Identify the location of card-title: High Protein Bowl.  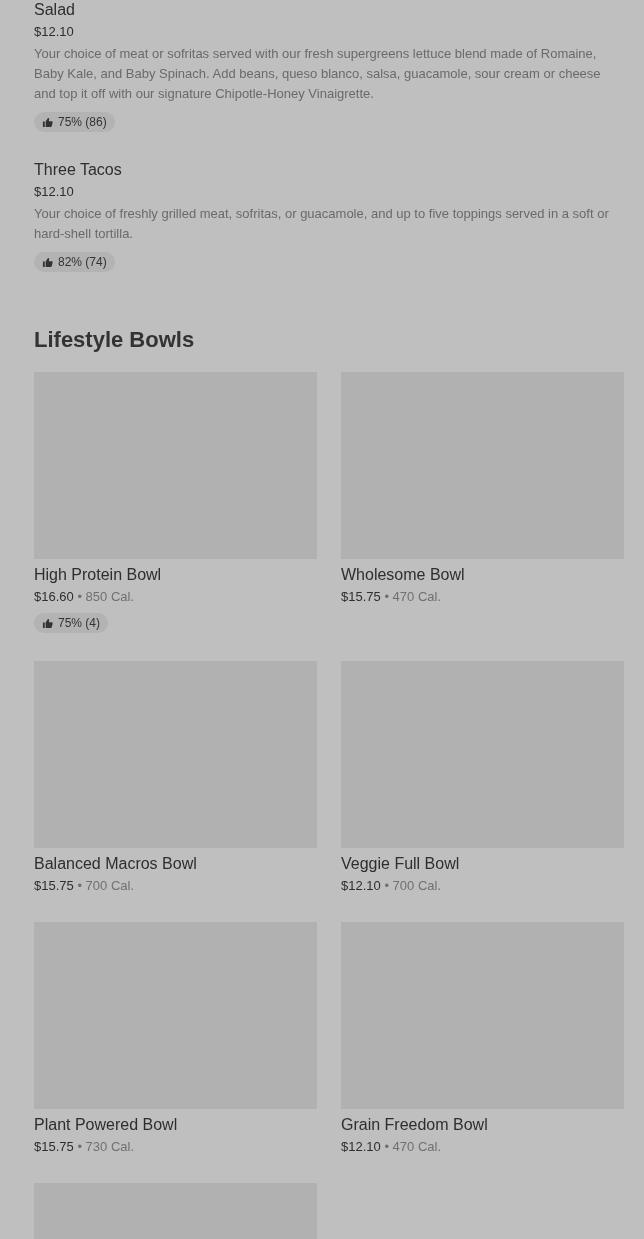
(175, 575).